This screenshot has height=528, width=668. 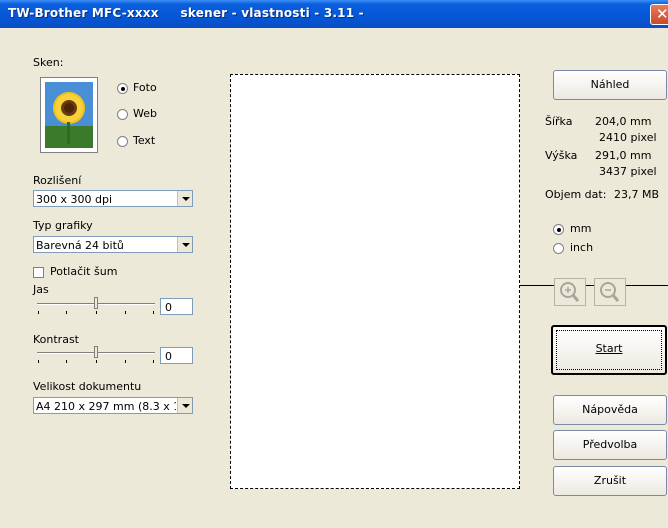 I want to click on radio-text, so click(x=122, y=141).